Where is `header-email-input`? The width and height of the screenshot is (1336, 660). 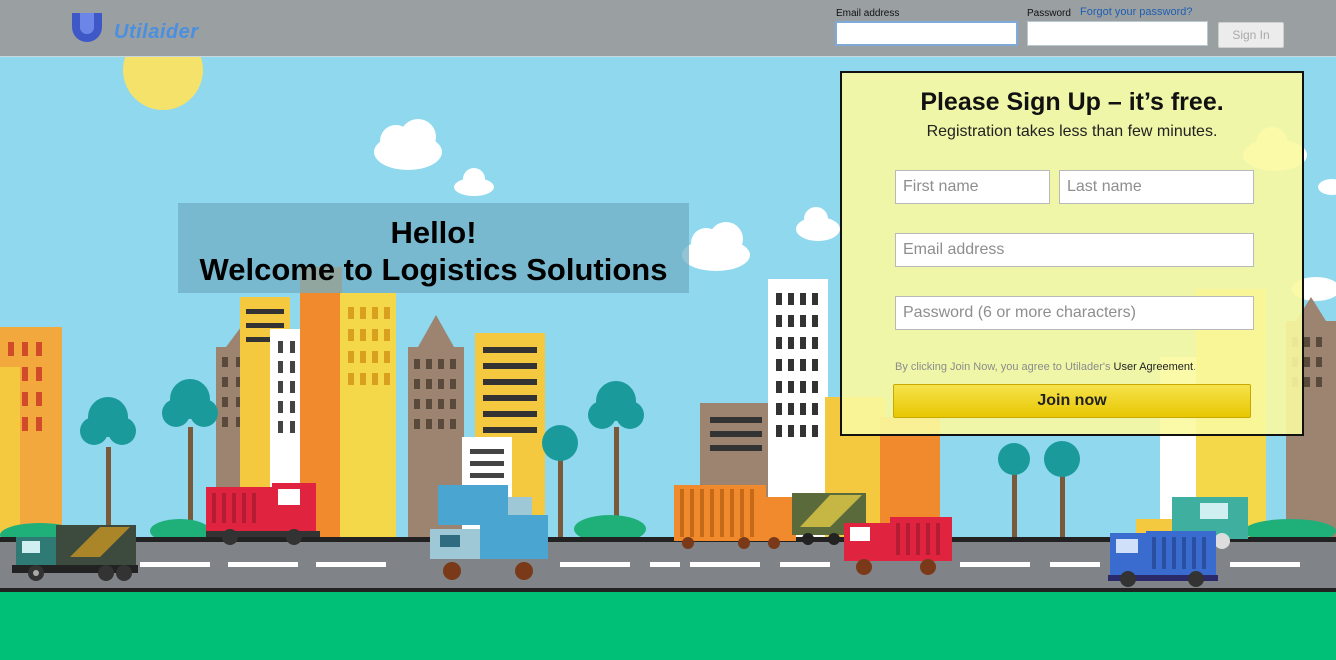 header-email-input is located at coordinates (926, 33).